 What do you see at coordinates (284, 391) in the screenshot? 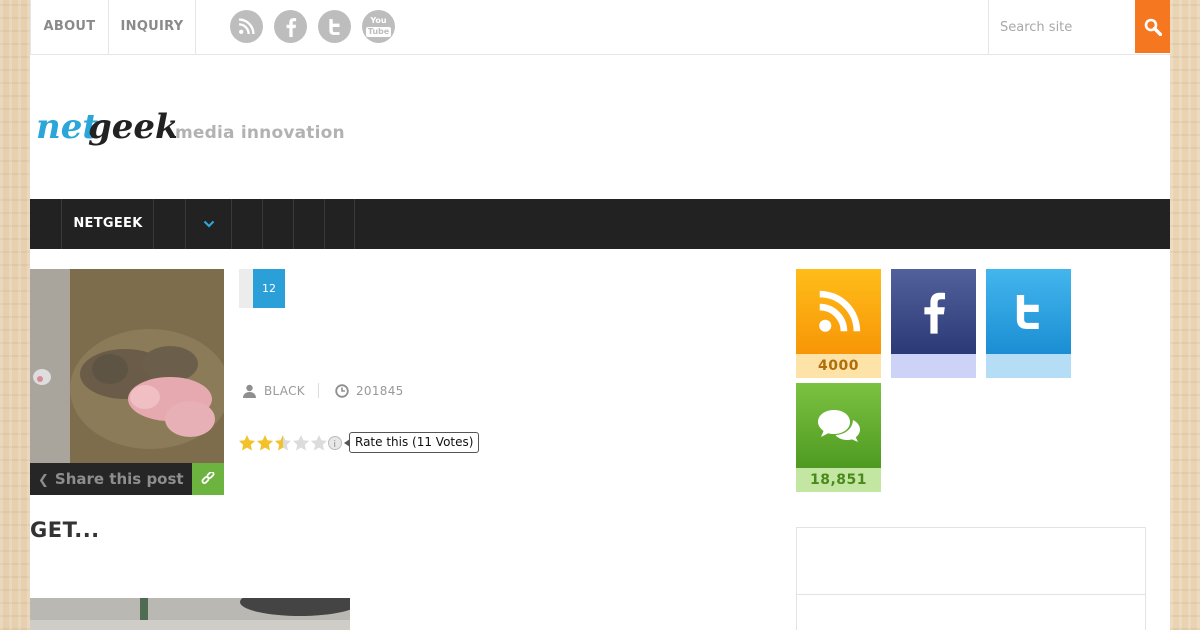
I see `author-name: BLACK` at bounding box center [284, 391].